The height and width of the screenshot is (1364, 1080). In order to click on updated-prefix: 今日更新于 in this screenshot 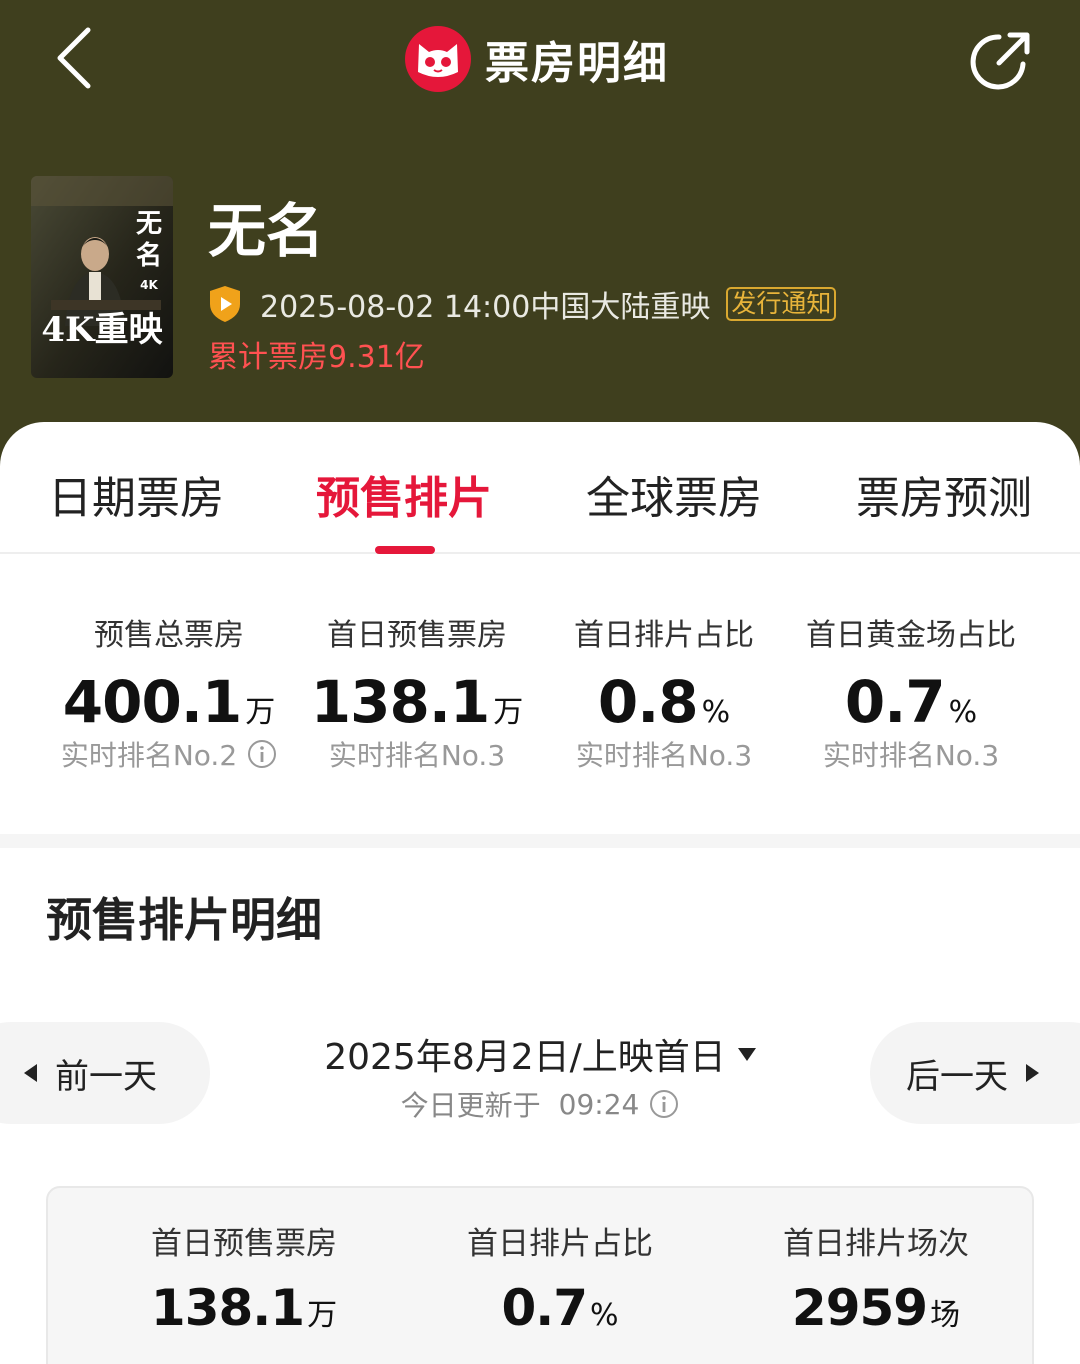, I will do `click(470, 1105)`.